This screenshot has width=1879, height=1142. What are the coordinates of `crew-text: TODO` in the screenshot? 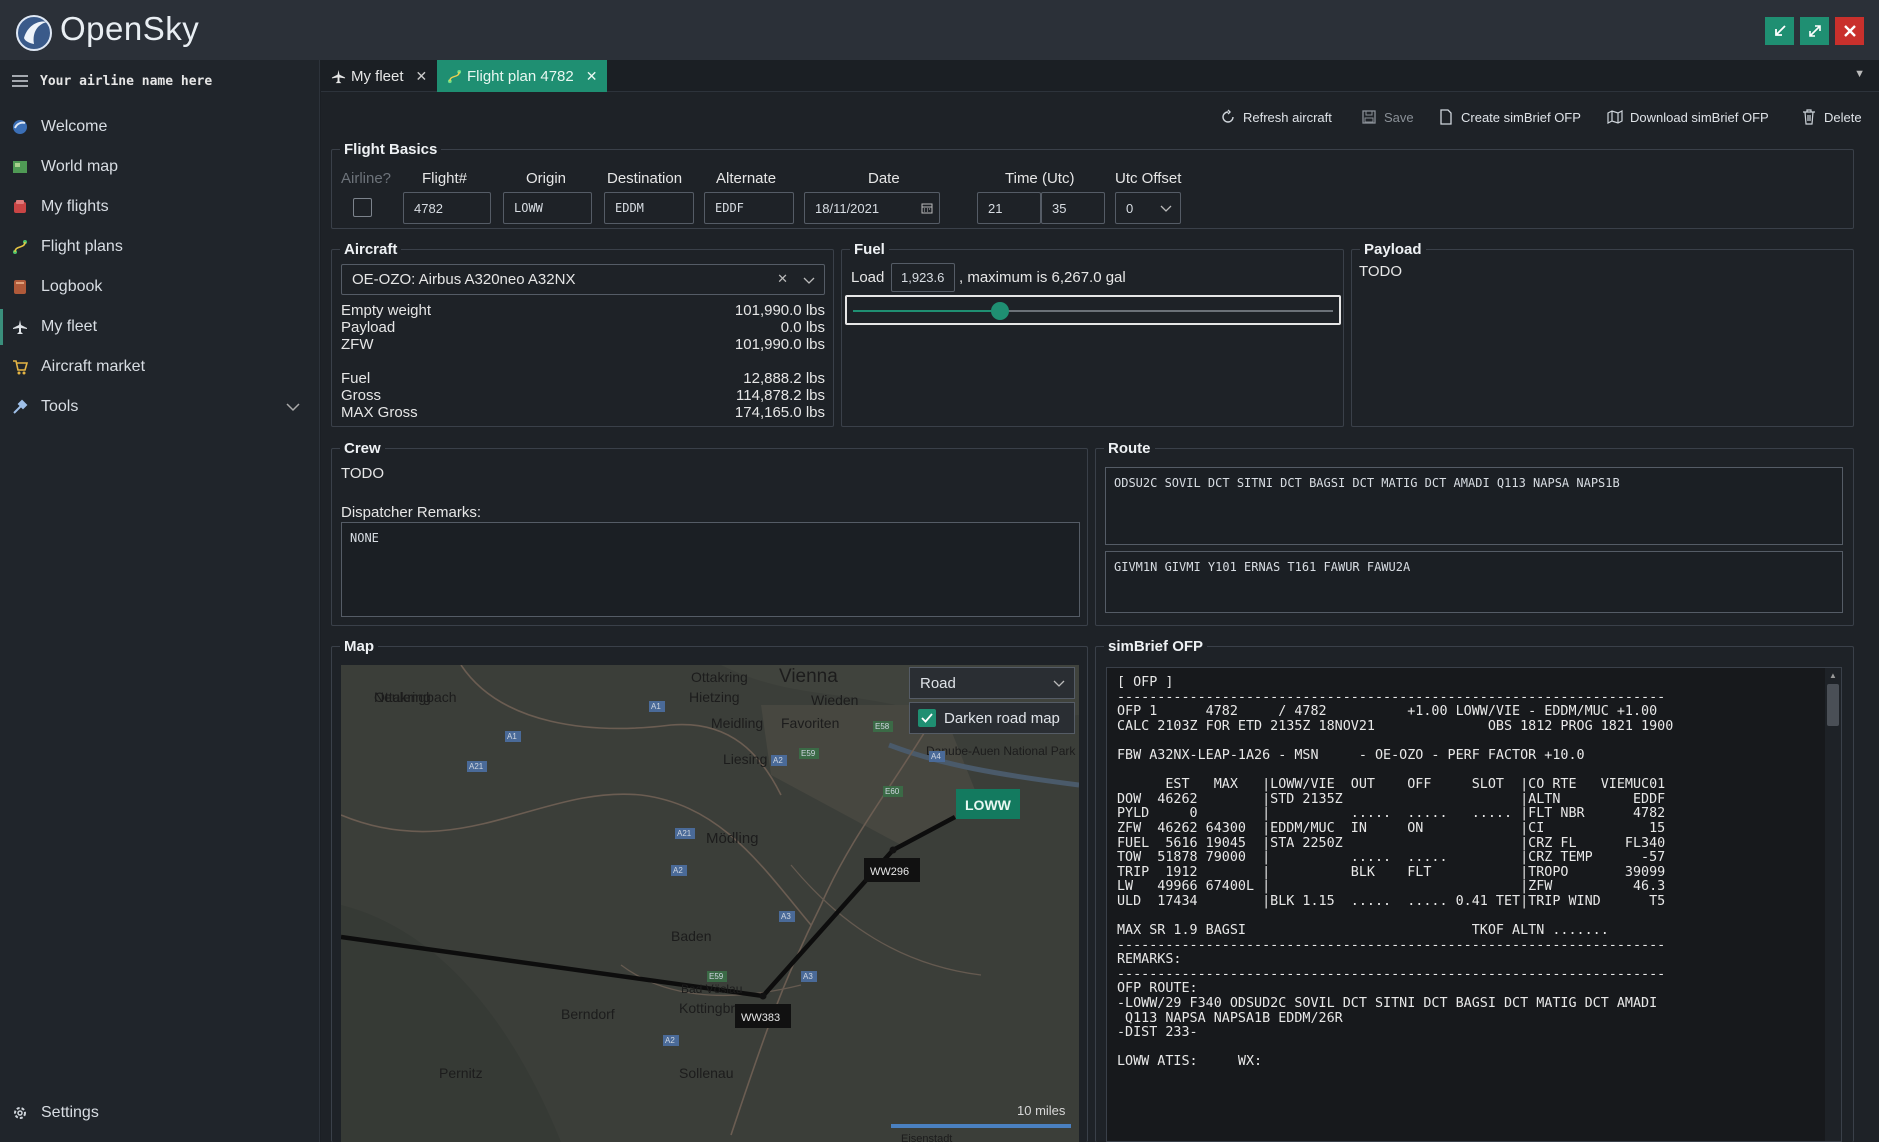 It's located at (363, 473).